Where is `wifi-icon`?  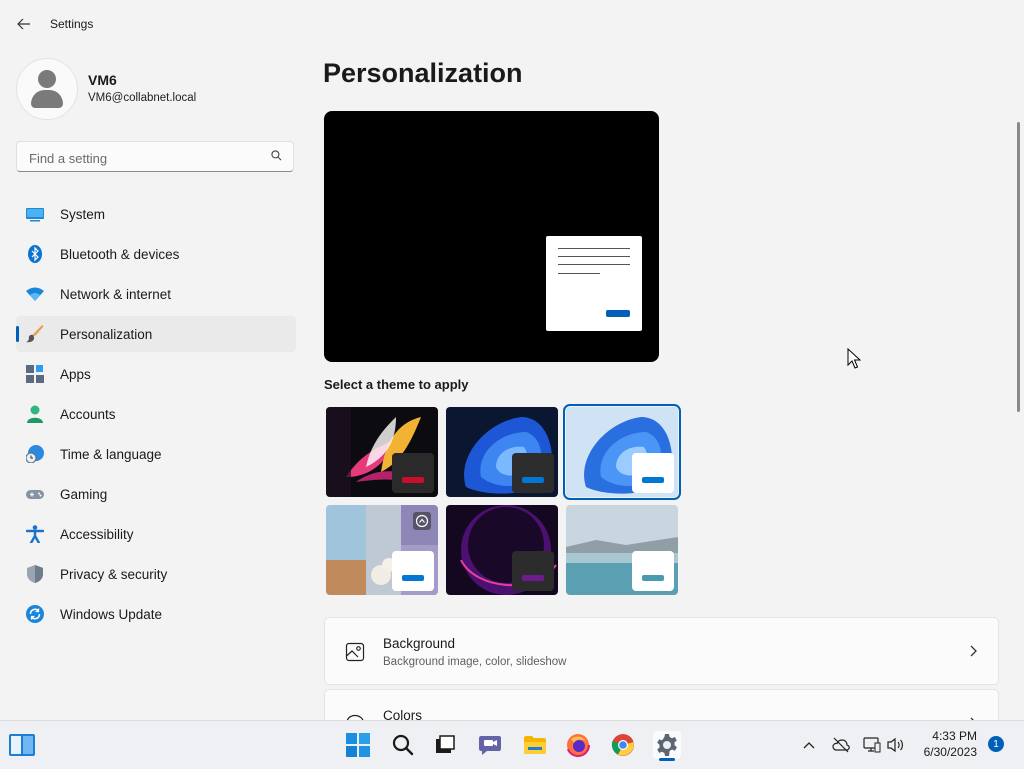 wifi-icon is located at coordinates (35, 294).